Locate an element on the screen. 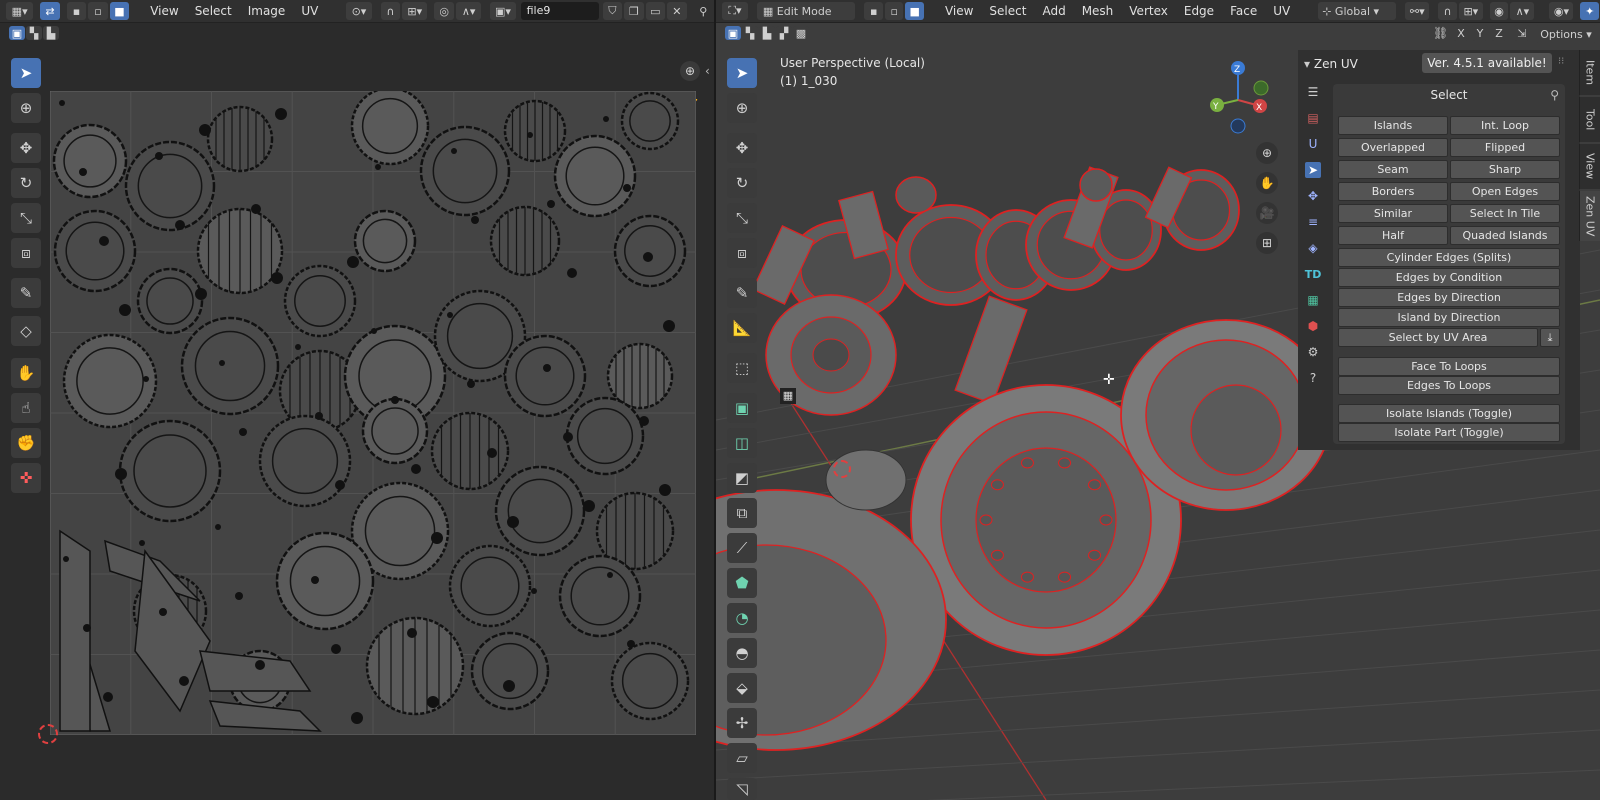  select-sharp-button: Sharp is located at coordinates (1505, 169).